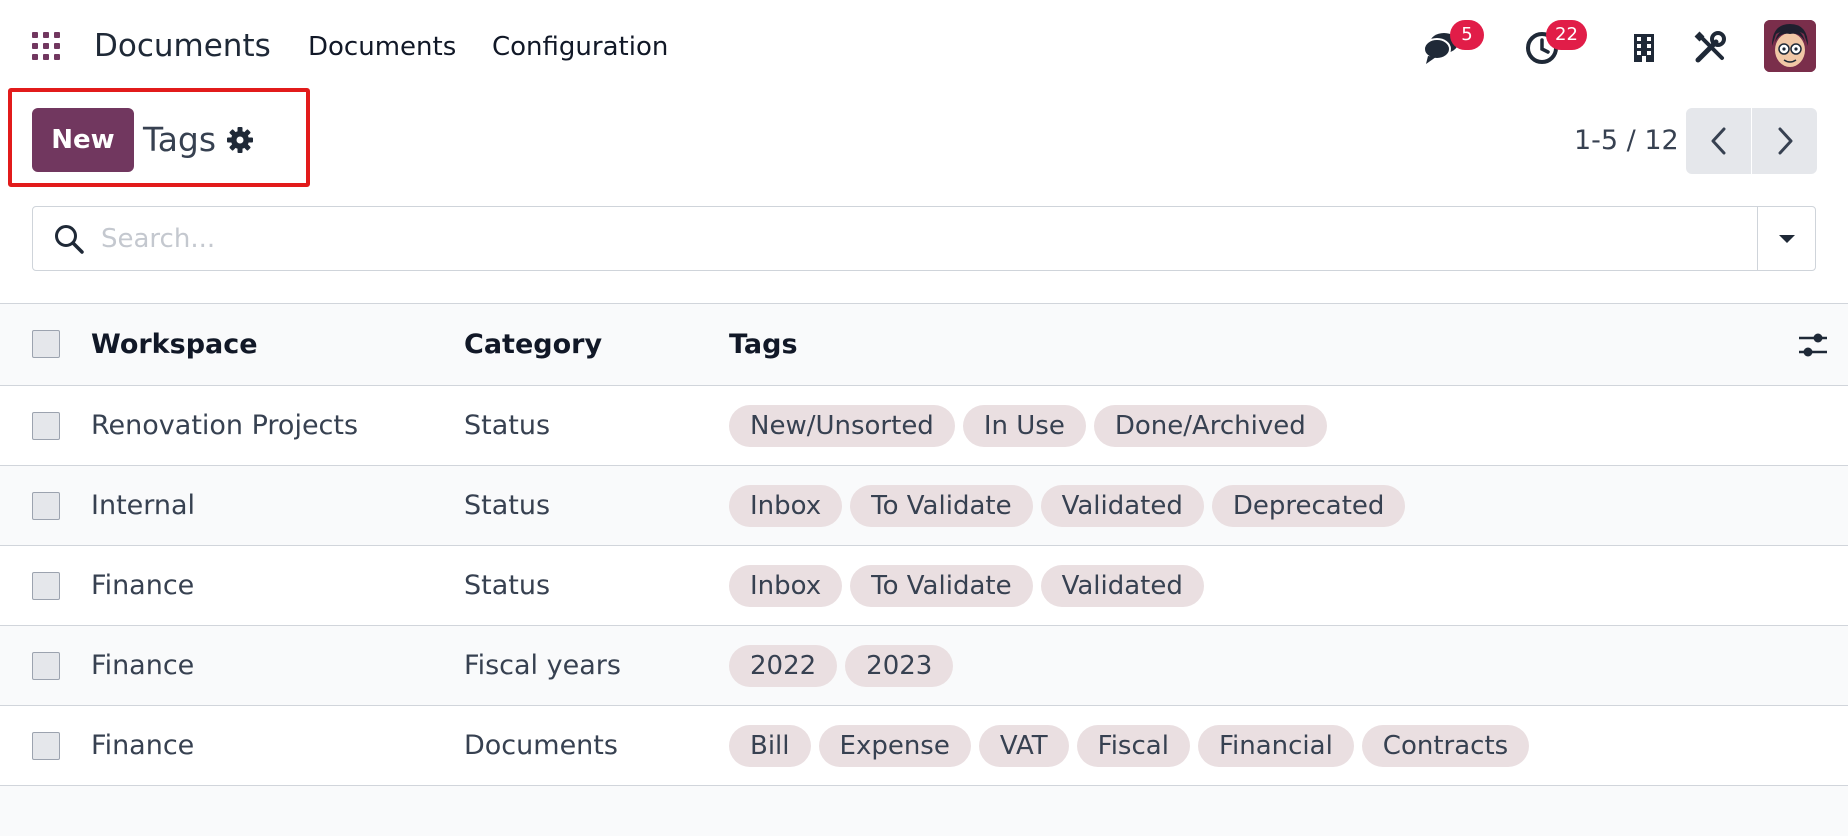 Image resolution: width=1848 pixels, height=836 pixels. I want to click on tag-pill: Done/Archived, so click(1210, 426).